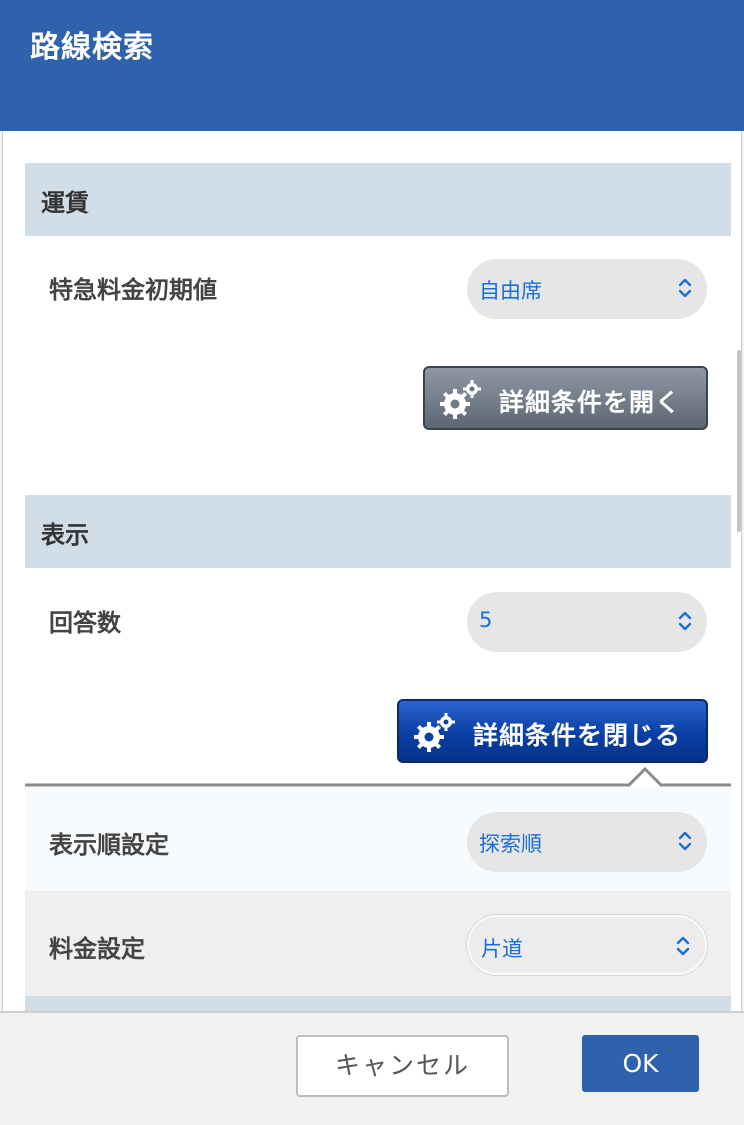 This screenshot has width=744, height=1125. What do you see at coordinates (133, 290) in the screenshot?
I see `express-fee-label: 特急料金初期値` at bounding box center [133, 290].